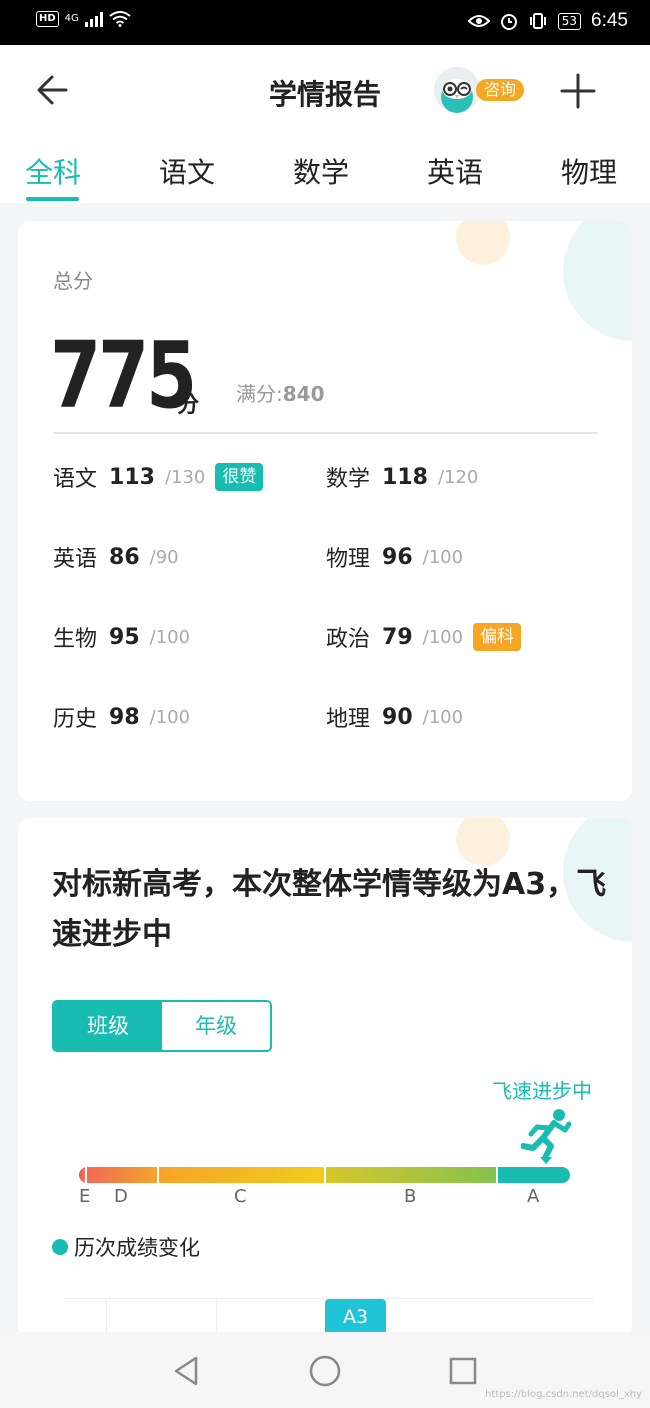 This screenshot has width=650, height=1408. What do you see at coordinates (321, 171) in the screenshot?
I see `tab-math: 数学` at bounding box center [321, 171].